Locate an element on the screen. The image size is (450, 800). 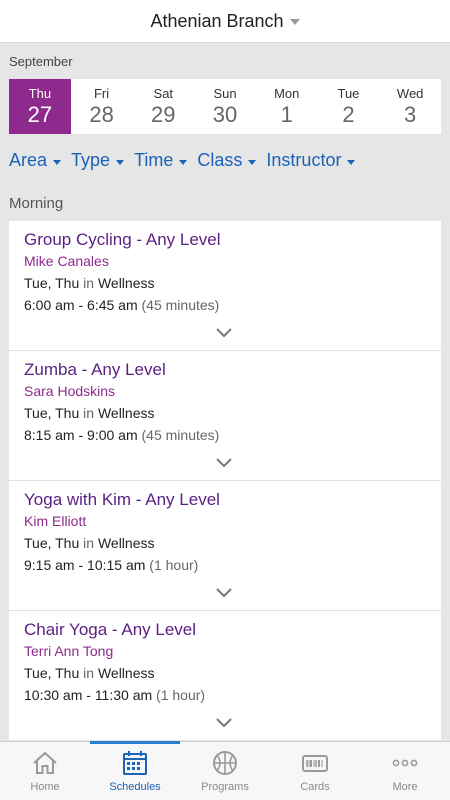
day-number: 28 is located at coordinates (101, 114).